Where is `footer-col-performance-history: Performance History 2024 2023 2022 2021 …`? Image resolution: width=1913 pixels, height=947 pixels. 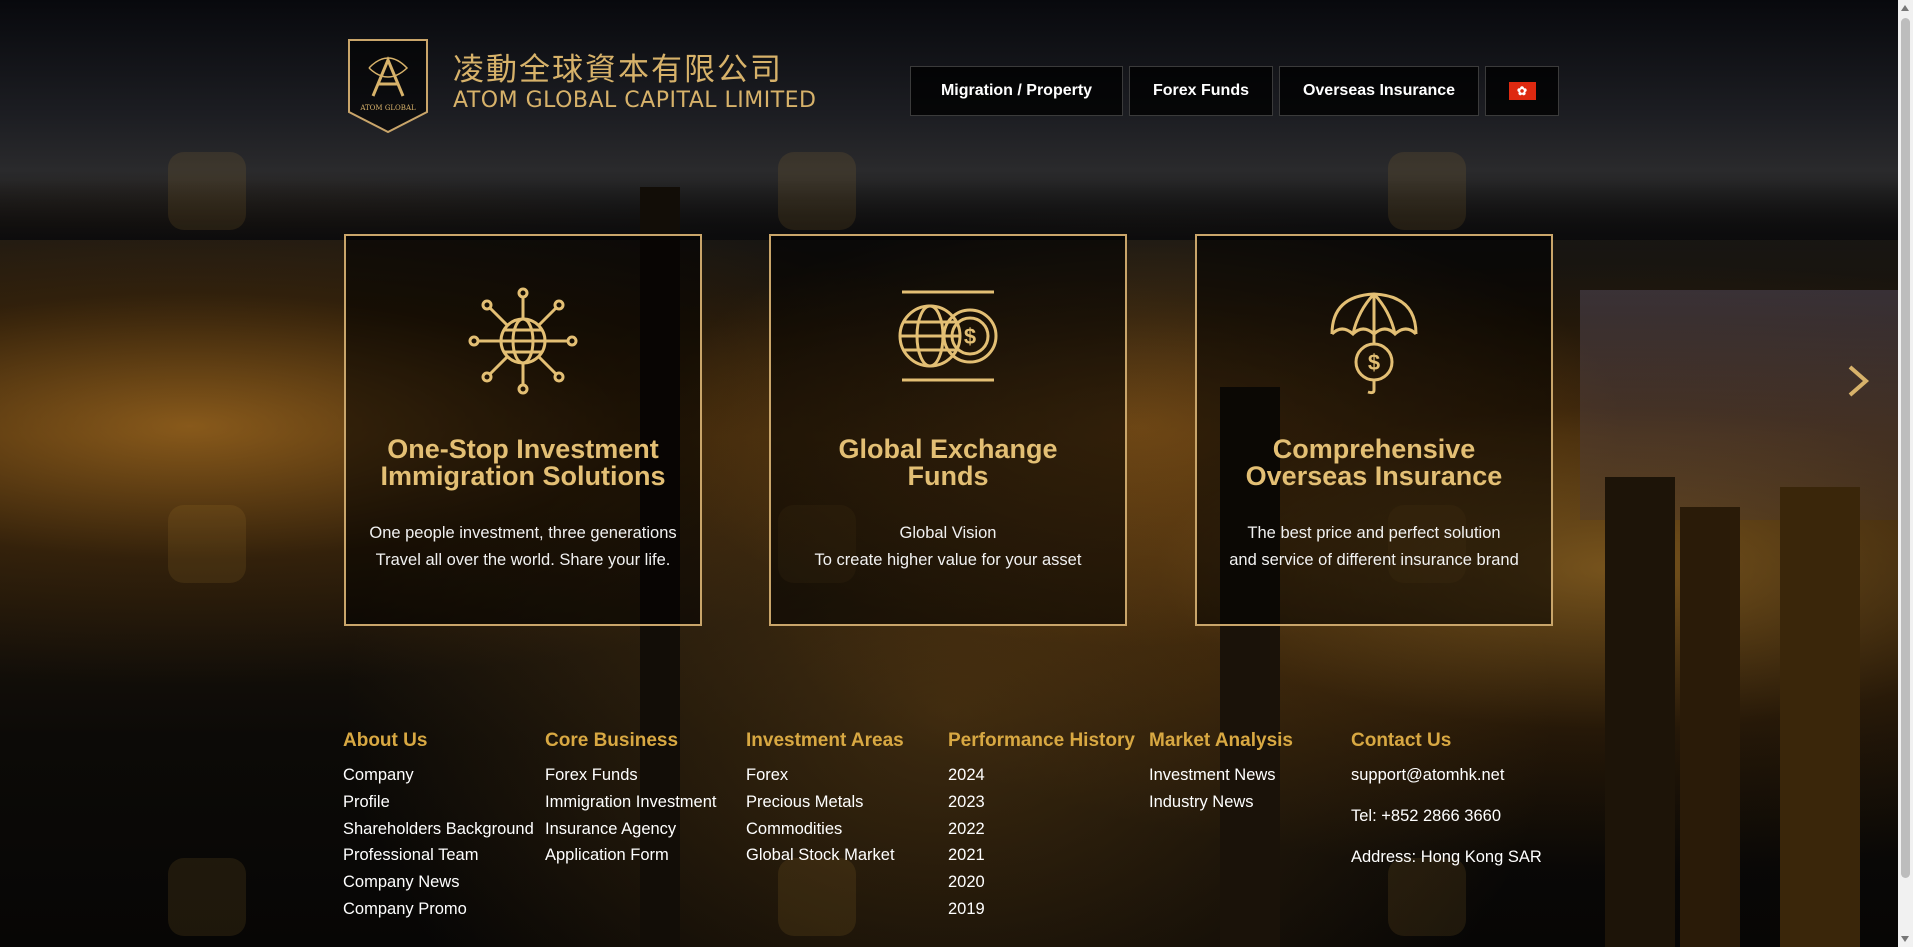
footer-col-performance-history: Performance History 2024 2023 2022 2021 … is located at coordinates (1041, 826).